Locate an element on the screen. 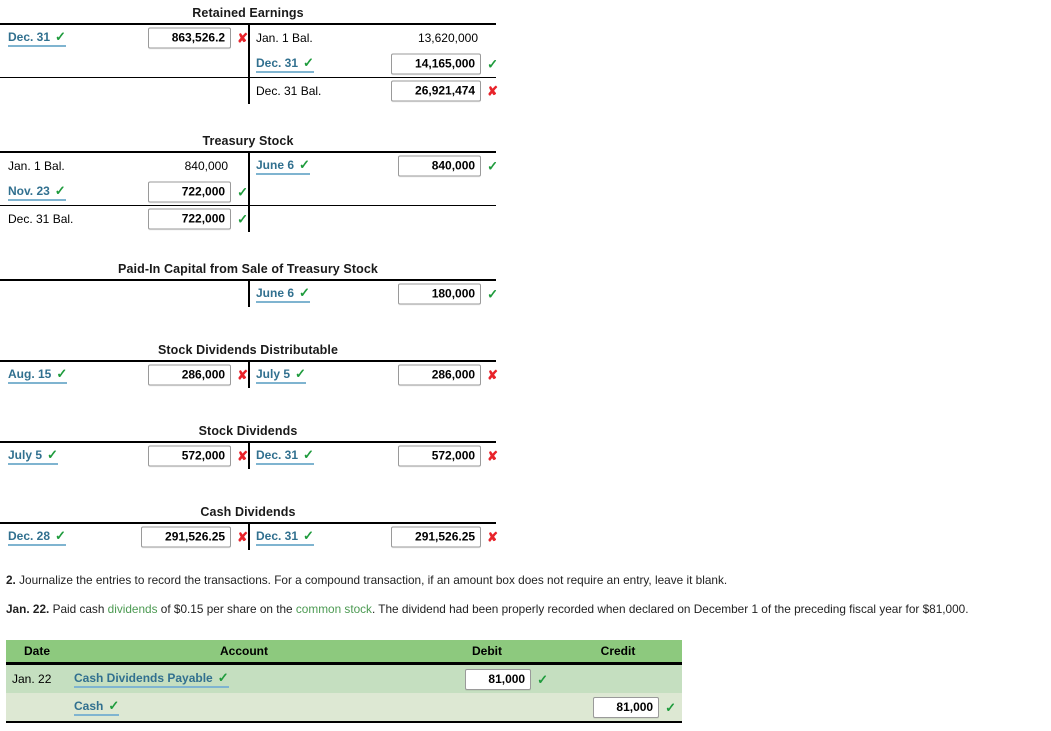 The image size is (1051, 731). amount-cell: 26,921,474 ✘ is located at coordinates (444, 91).